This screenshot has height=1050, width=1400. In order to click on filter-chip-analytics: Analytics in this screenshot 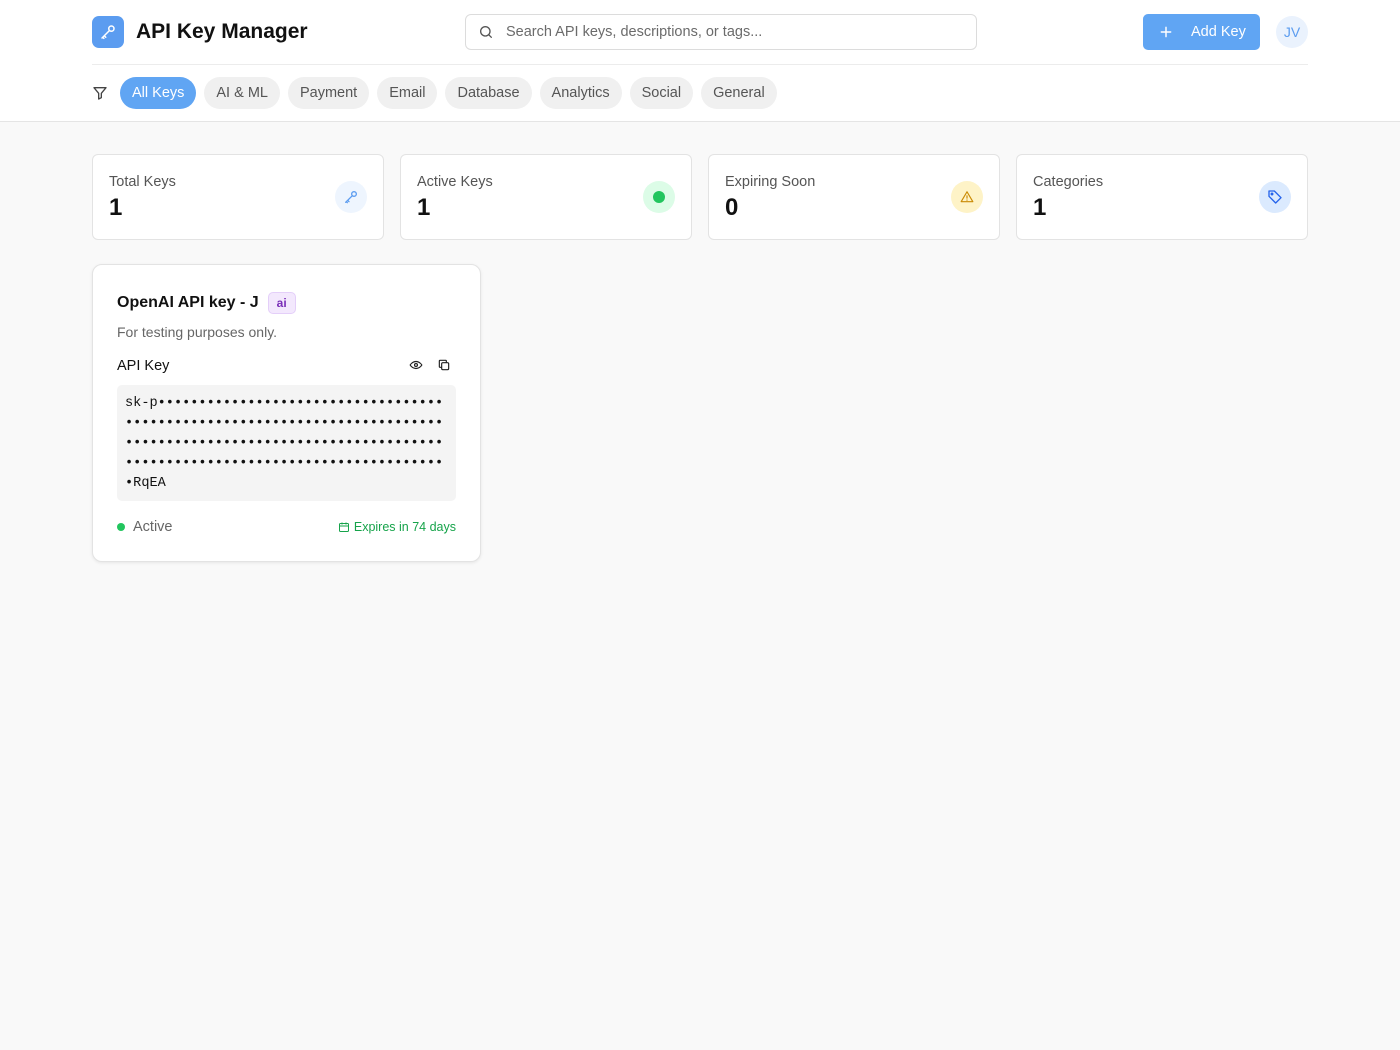, I will do `click(580, 93)`.